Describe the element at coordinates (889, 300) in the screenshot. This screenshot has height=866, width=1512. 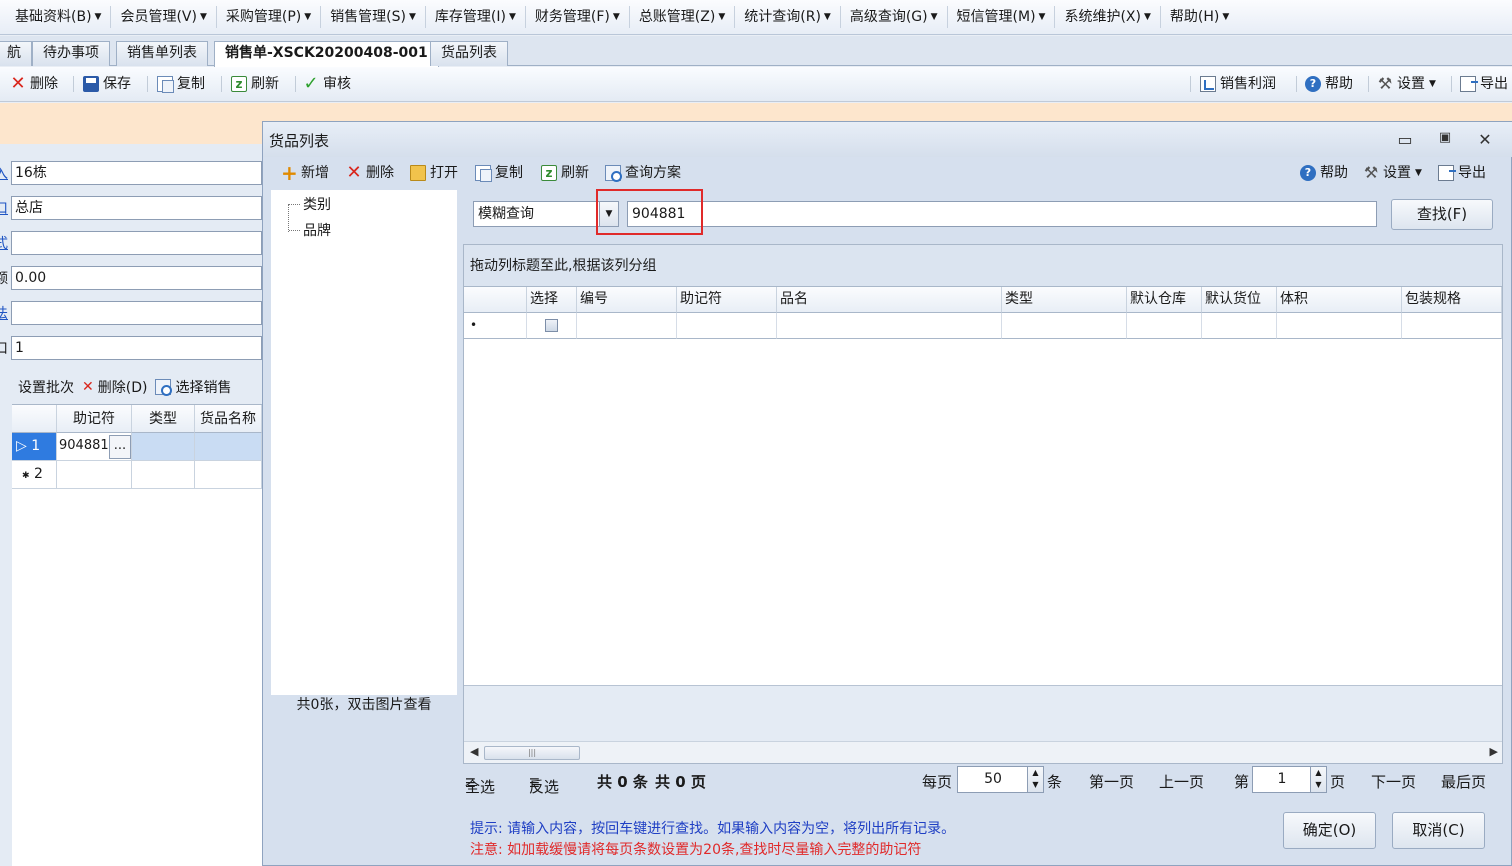
I see `column-header-name: 品名` at that location.